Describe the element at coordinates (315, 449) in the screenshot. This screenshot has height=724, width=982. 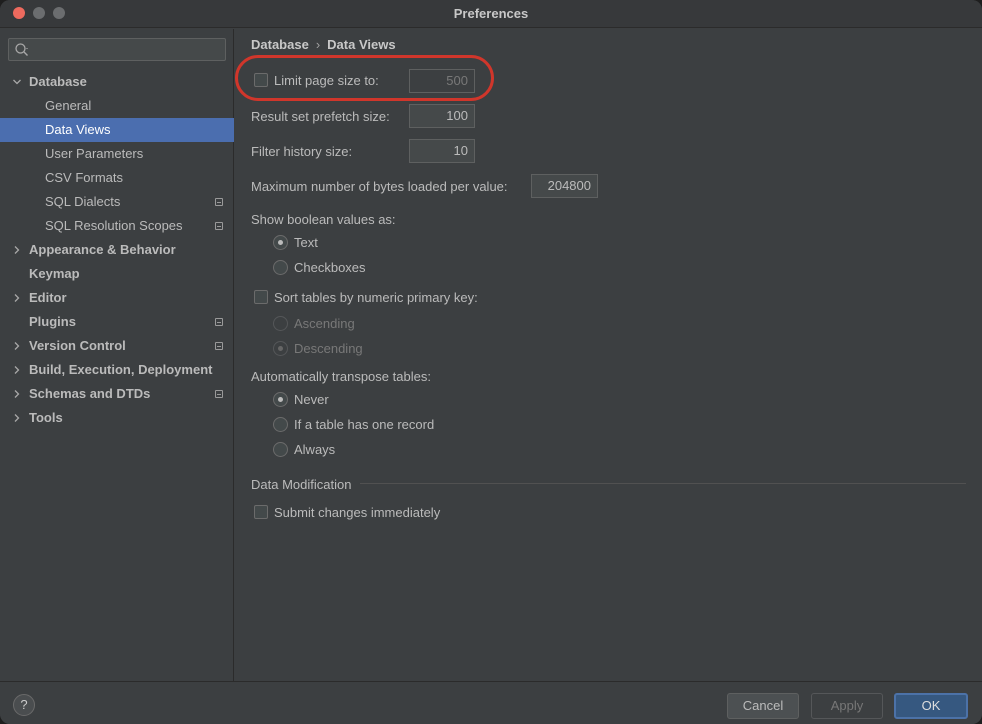
I see `transpose-always-label: Always` at that location.